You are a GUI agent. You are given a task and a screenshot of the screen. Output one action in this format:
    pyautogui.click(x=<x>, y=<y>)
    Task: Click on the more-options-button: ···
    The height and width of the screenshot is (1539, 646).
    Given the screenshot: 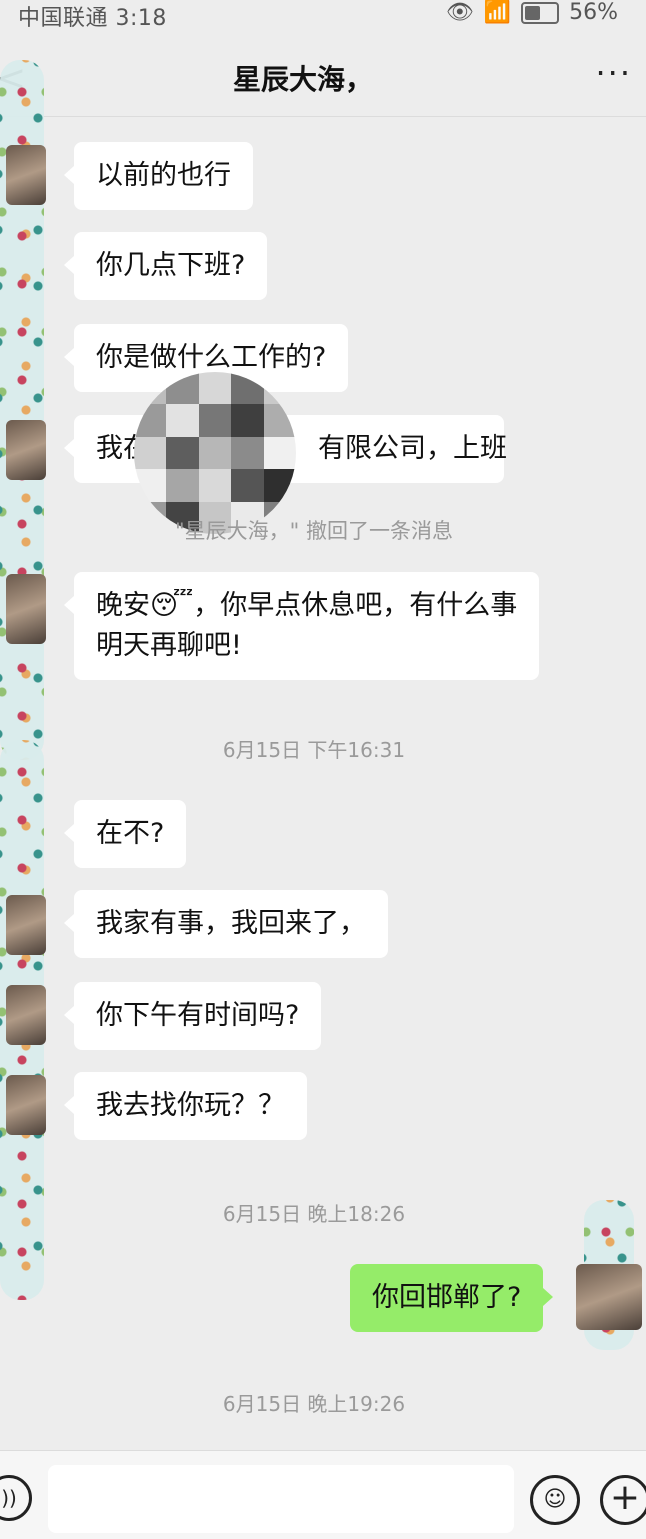 What is the action you would take?
    pyautogui.click(x=613, y=73)
    